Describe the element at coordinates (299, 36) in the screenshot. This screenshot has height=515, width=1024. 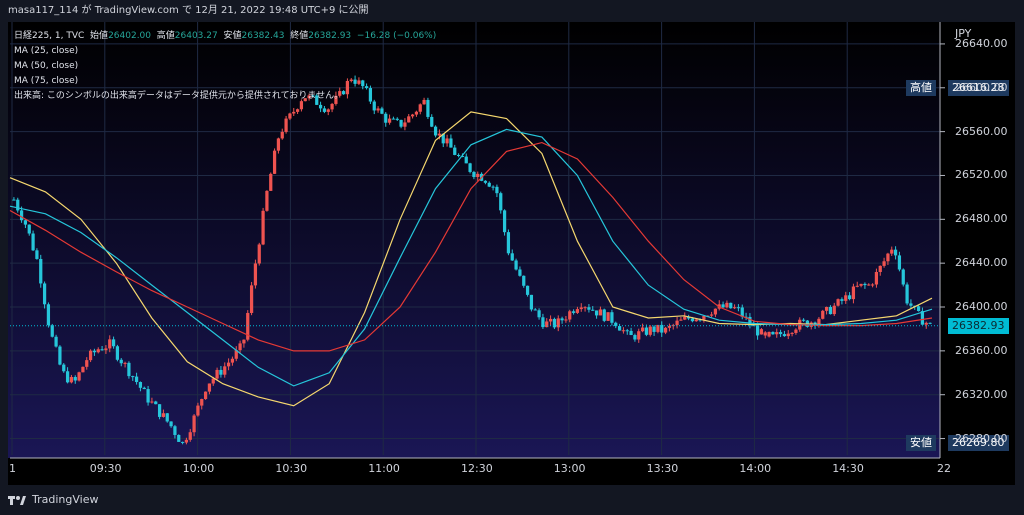
I see `close-label: 終値` at that location.